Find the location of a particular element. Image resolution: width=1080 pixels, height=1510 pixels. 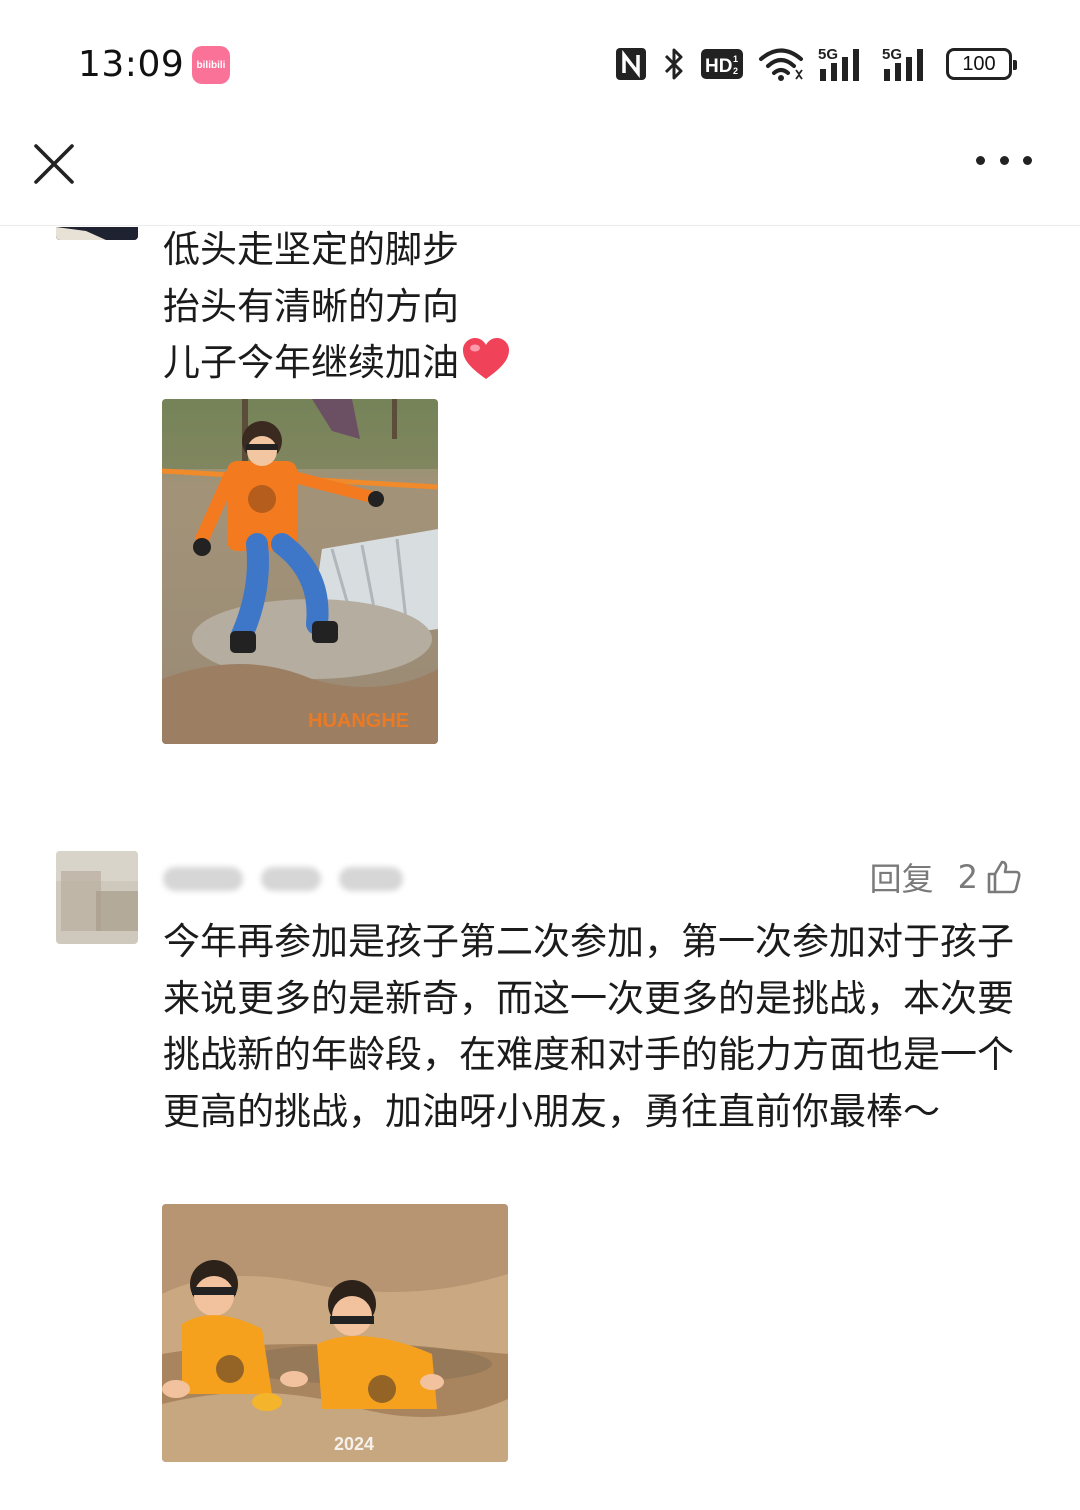

close-button is located at coordinates (54, 164).